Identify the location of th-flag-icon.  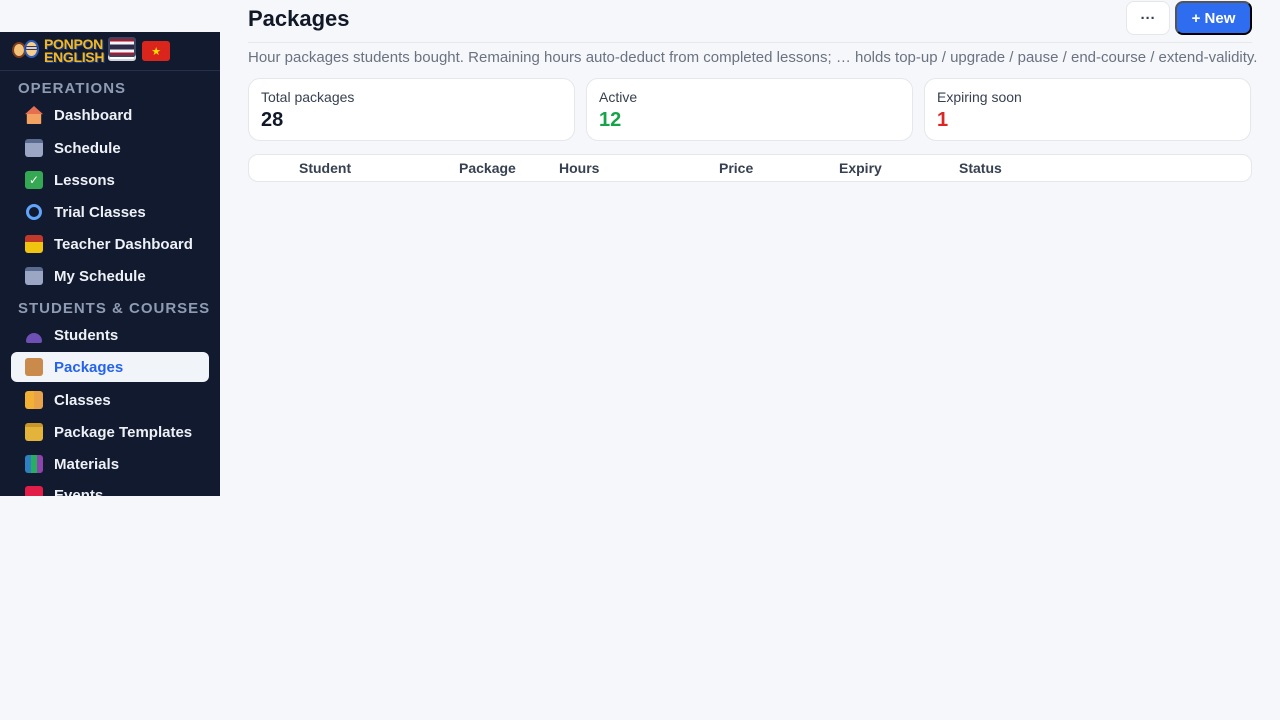
(122, 47).